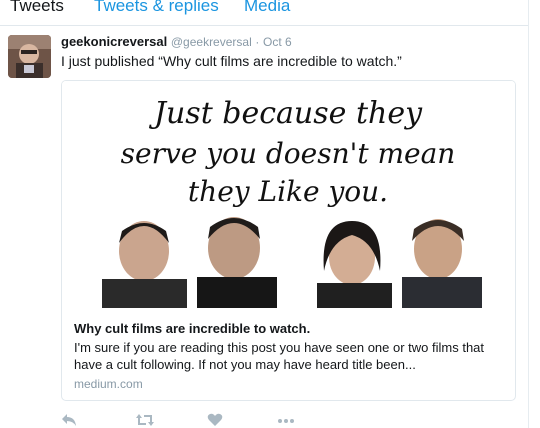  Describe the element at coordinates (192, 328) in the screenshot. I see `card-title: Why cult films are incredible to watch.` at that location.